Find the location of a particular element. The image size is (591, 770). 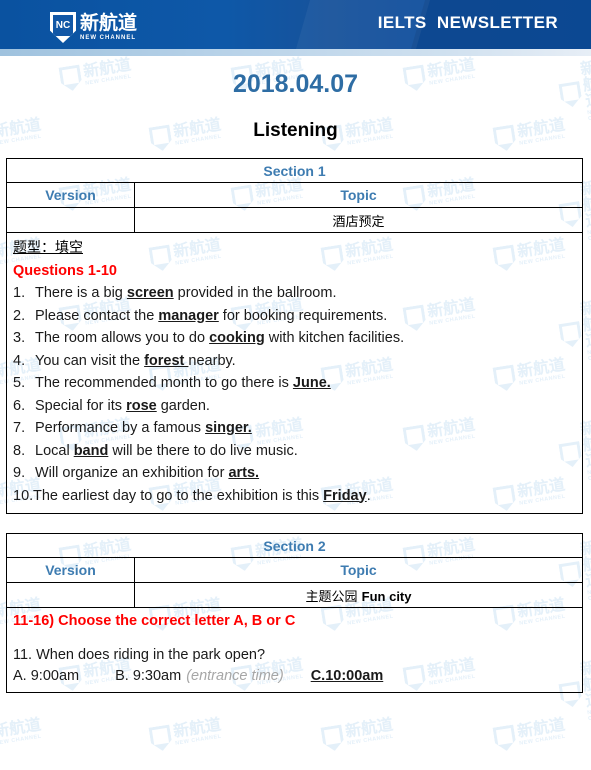

item-text: Special for its rose garden. is located at coordinates (122, 405).